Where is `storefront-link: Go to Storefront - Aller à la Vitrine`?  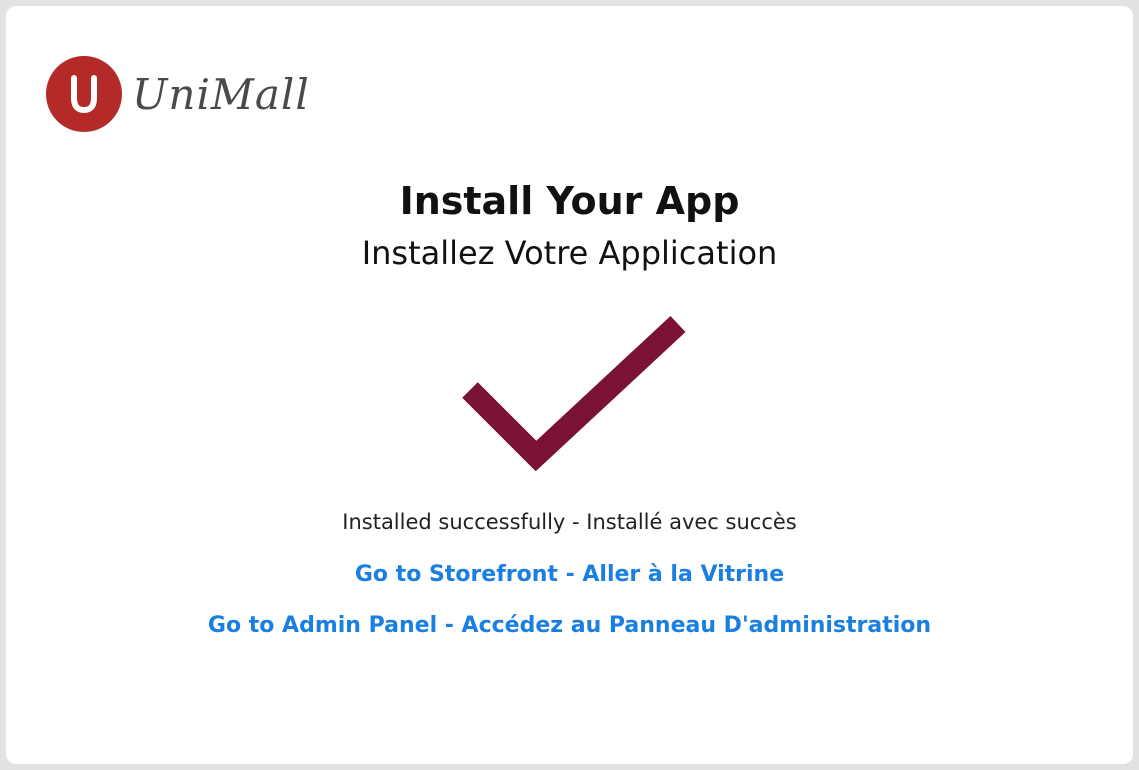 storefront-link: Go to Storefront - Aller à la Vitrine is located at coordinates (569, 574).